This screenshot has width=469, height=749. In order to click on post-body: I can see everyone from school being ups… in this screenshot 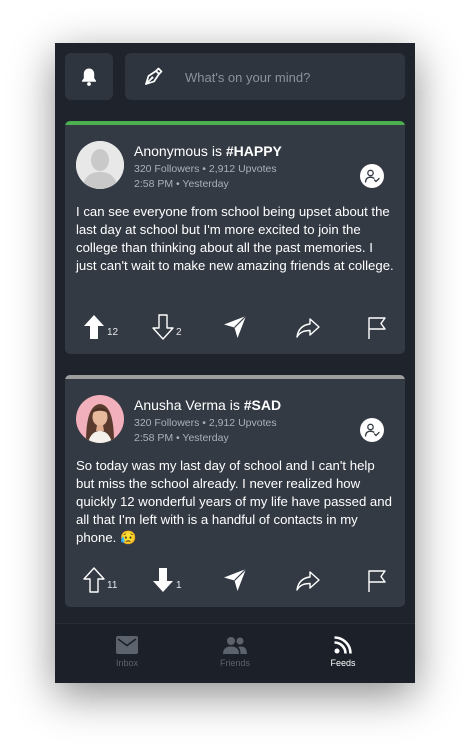, I will do `click(235, 238)`.